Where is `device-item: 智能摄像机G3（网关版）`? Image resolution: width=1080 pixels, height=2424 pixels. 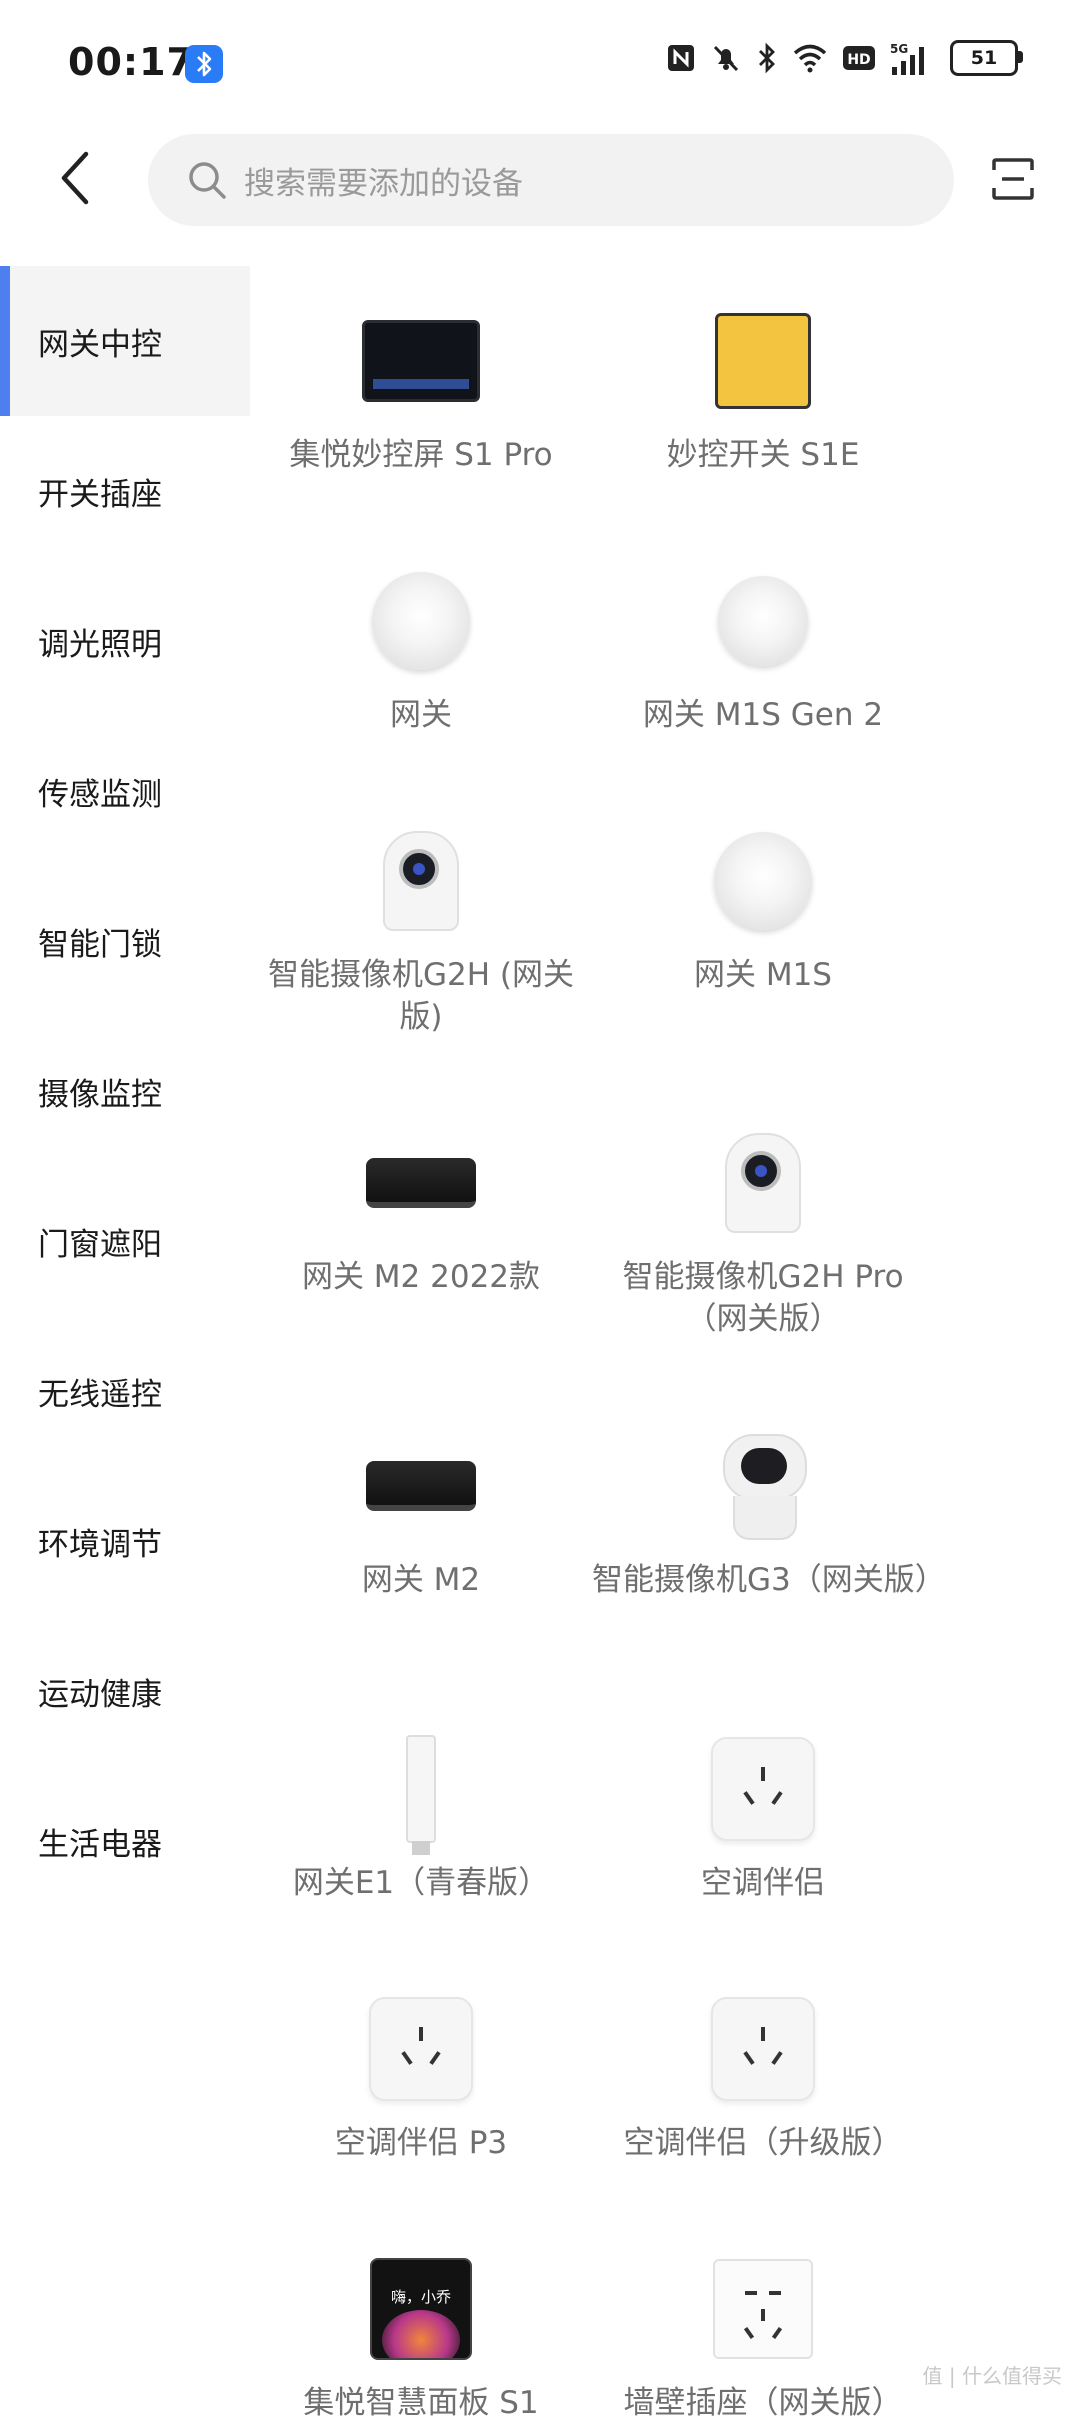
device-item: 智能摄像机G3（网关版） is located at coordinates (769, 1516).